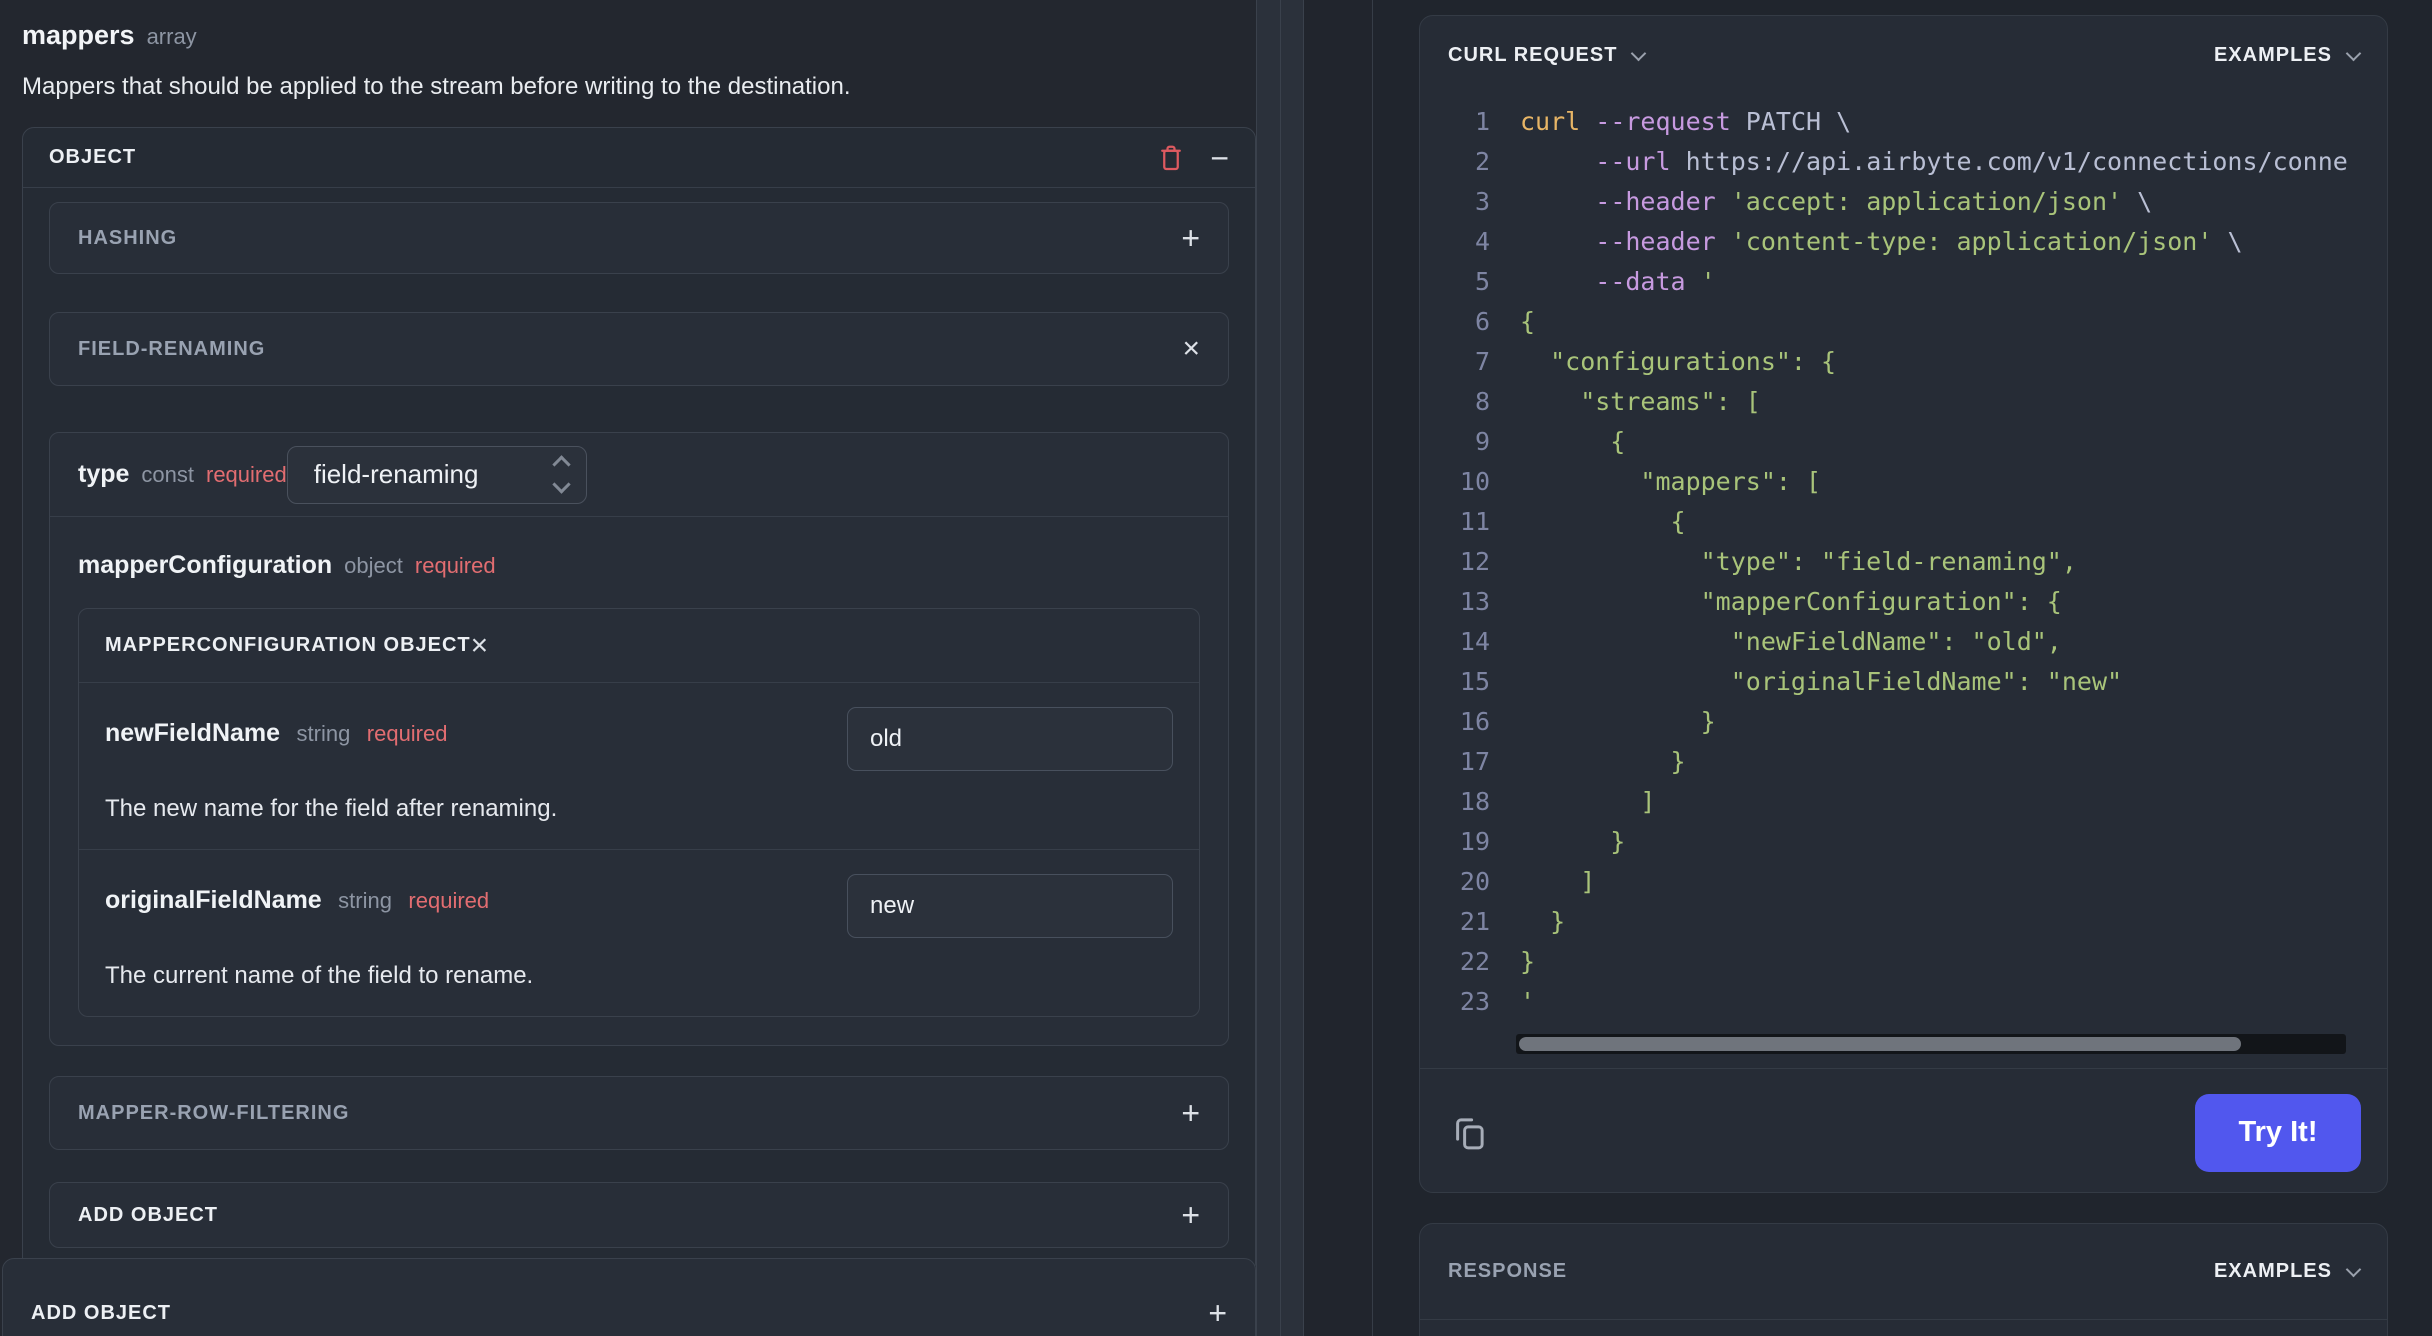 The height and width of the screenshot is (1336, 2432). Describe the element at coordinates (1190, 238) in the screenshot. I see `expand-hashing-icon: +` at that location.